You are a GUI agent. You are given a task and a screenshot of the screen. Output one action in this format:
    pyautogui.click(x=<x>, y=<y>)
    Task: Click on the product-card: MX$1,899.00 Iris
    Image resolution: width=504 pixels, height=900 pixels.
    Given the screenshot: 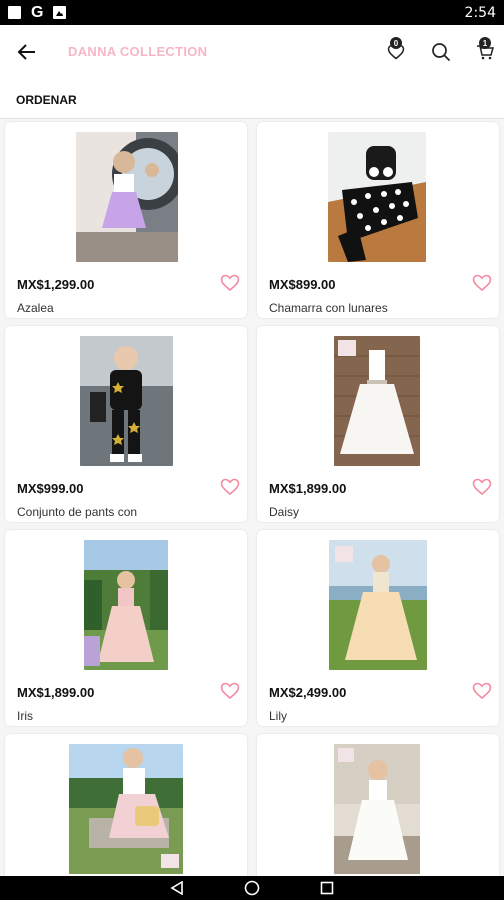 What is the action you would take?
    pyautogui.click(x=126, y=628)
    